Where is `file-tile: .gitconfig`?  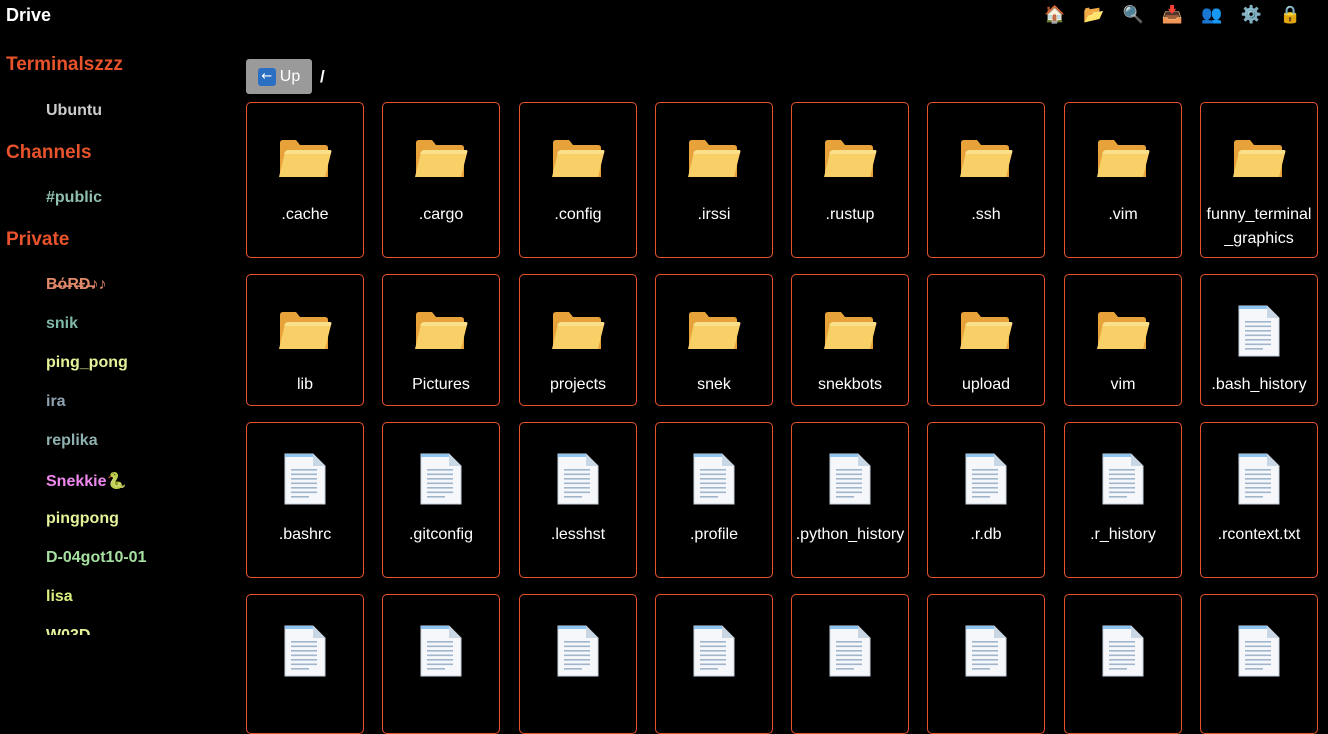 file-tile: .gitconfig is located at coordinates (441, 500).